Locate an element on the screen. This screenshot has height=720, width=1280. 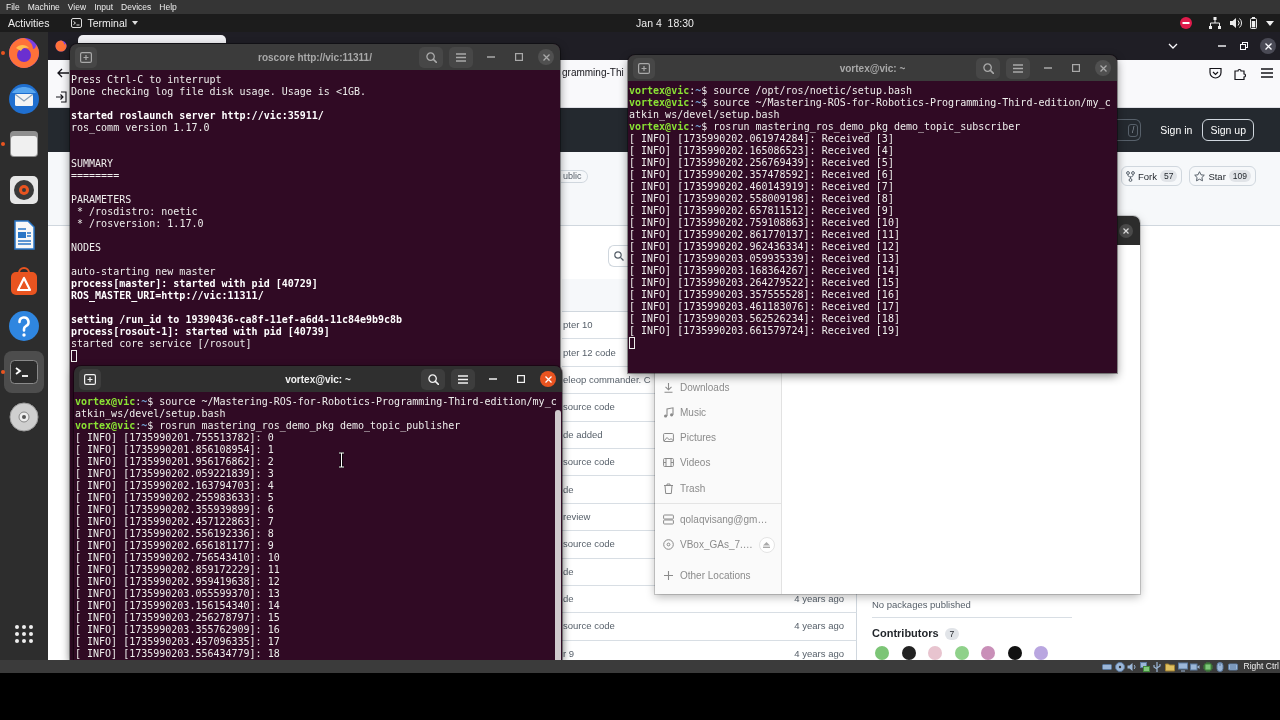
output-line: [ INFO] [1735990203.355762909]: 16 is located at coordinates (177, 630).